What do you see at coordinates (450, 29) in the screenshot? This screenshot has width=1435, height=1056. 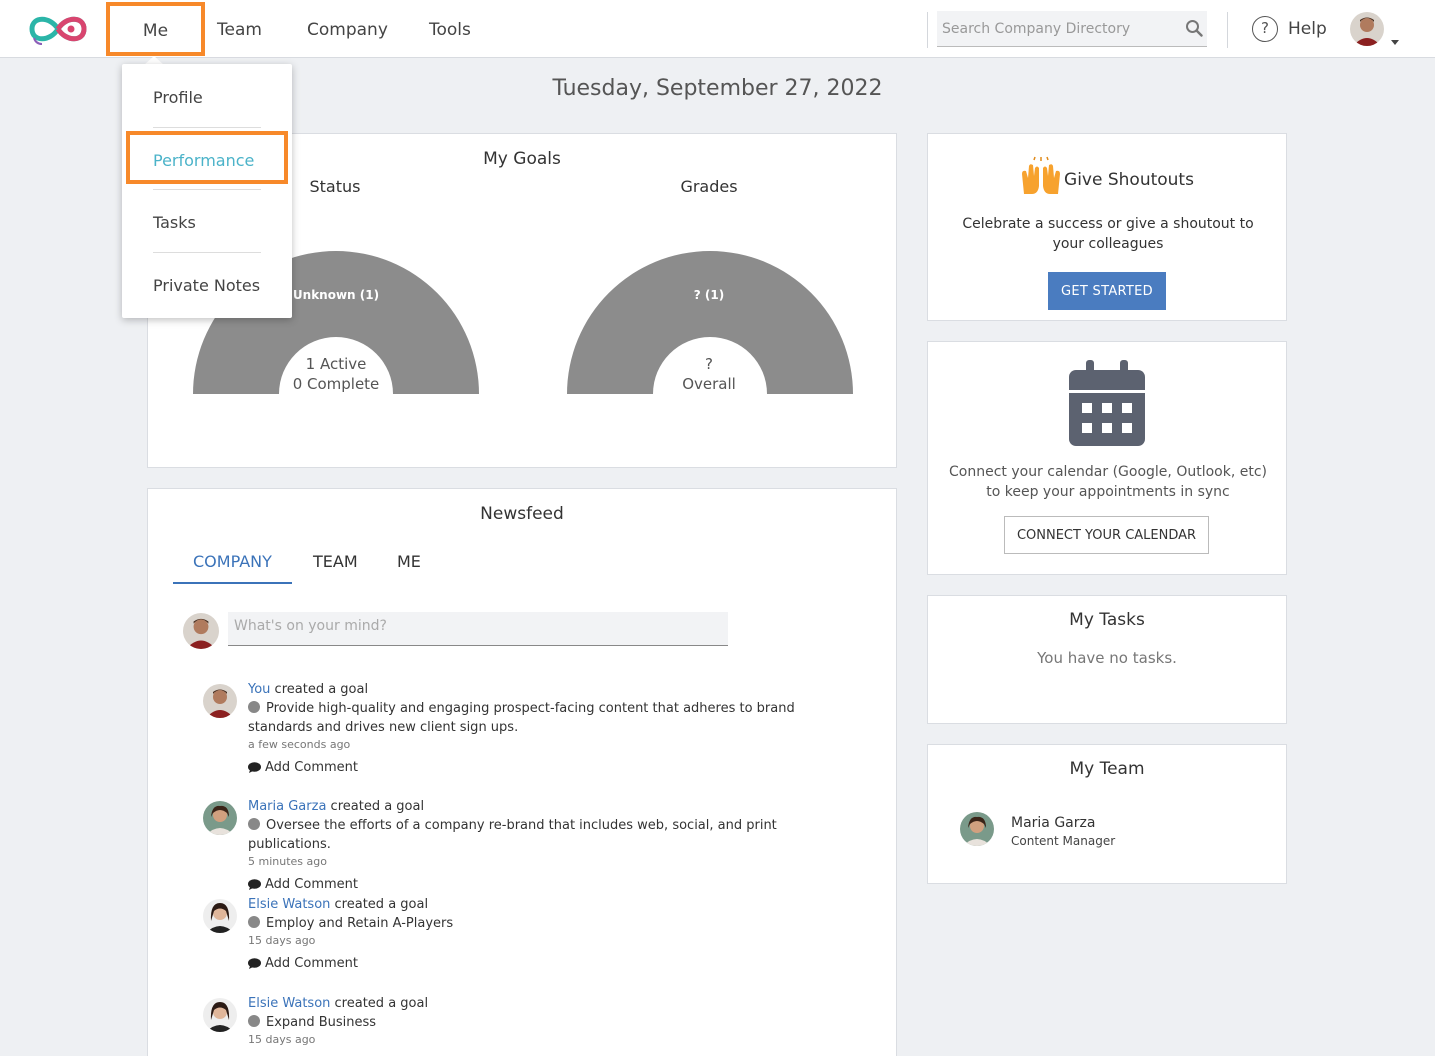 I see `nav-tools: Tools` at bounding box center [450, 29].